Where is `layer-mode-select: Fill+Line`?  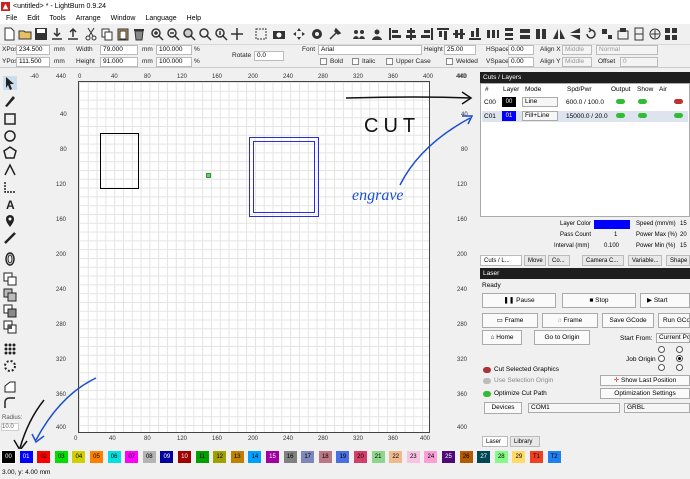
layer-mode-select: Fill+Line is located at coordinates (540, 116).